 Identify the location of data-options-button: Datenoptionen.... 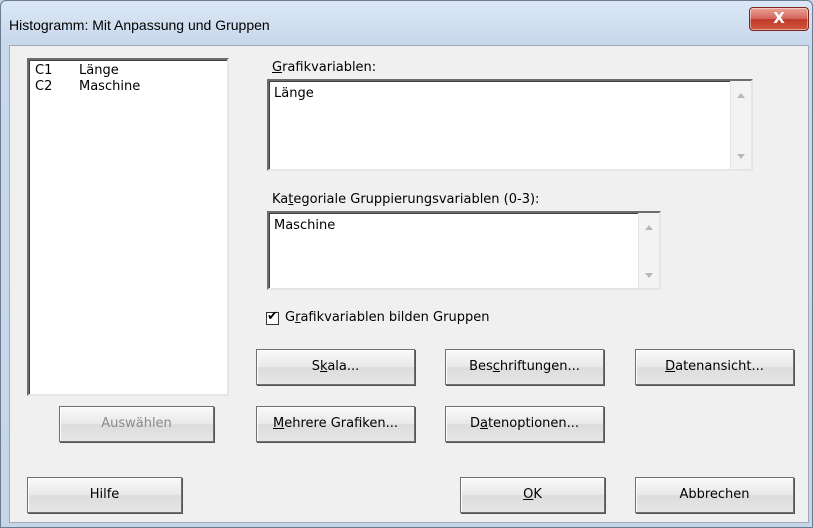
(524, 424).